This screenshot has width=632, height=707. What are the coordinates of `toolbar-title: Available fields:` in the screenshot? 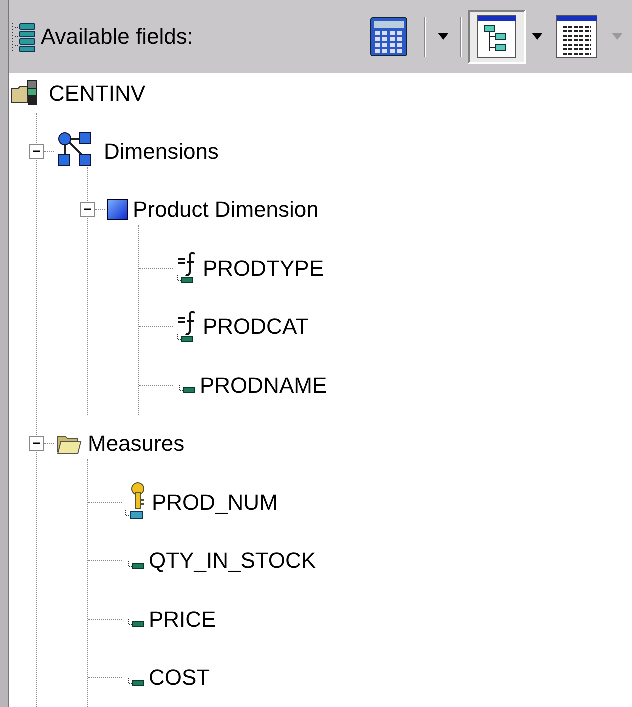 It's located at (117, 37).